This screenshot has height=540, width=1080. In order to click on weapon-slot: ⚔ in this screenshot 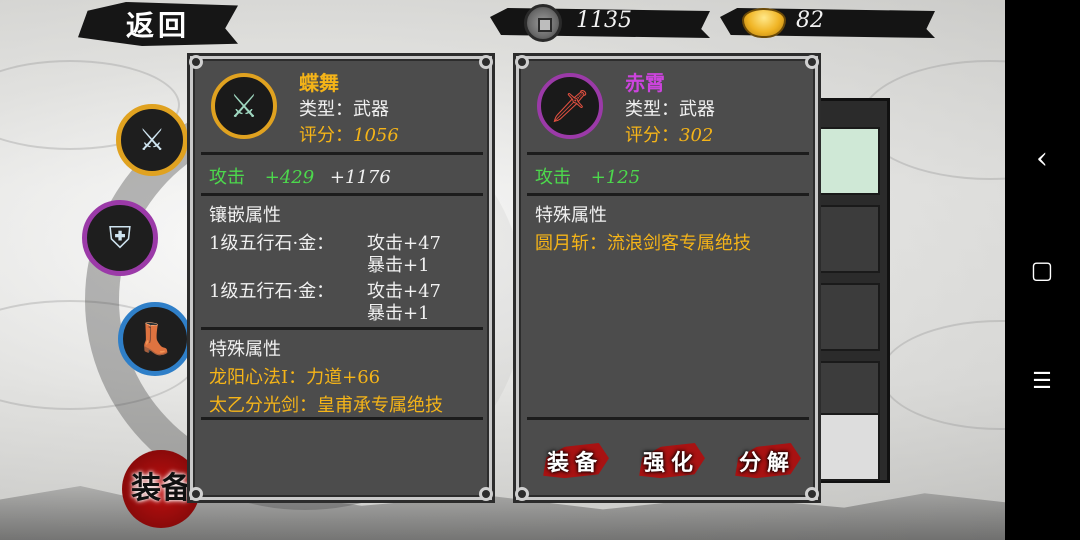, I will do `click(152, 140)`.